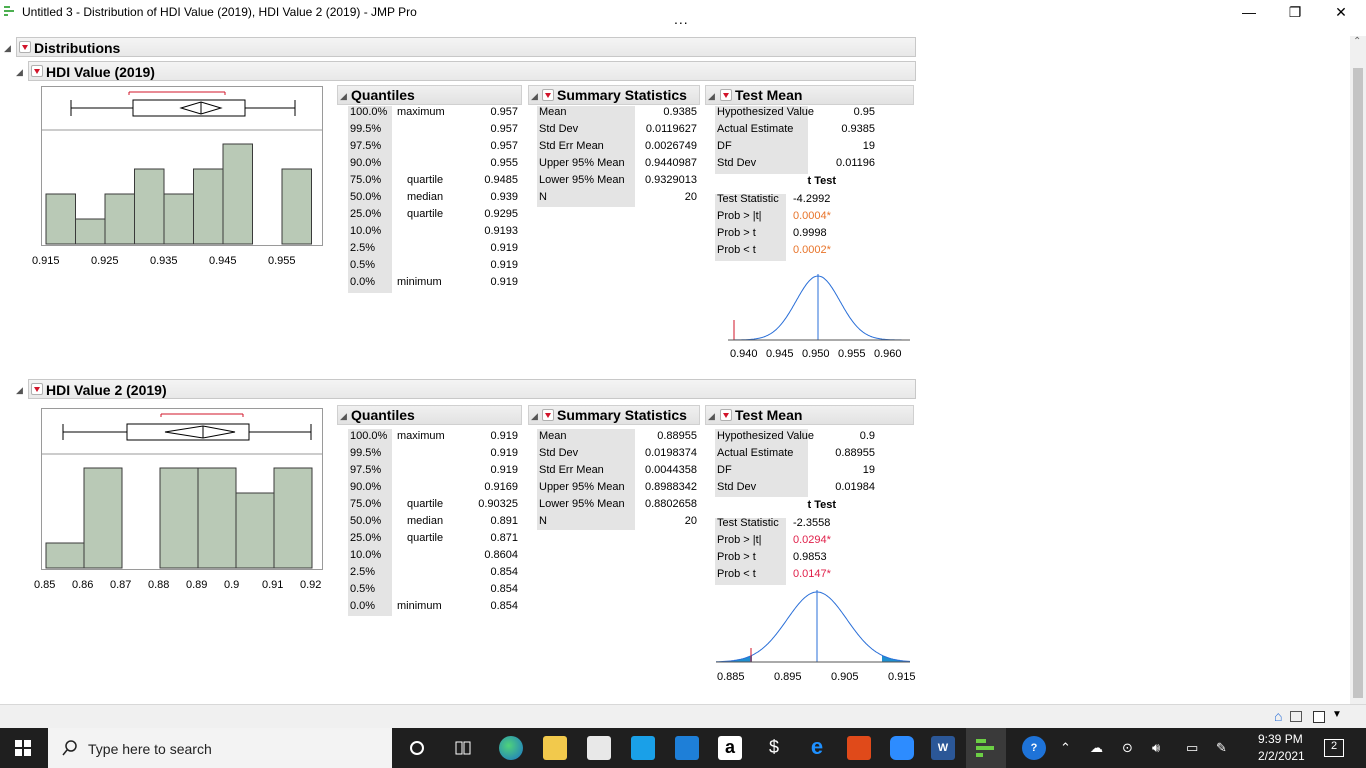 The width and height of the screenshot is (1366, 768). What do you see at coordinates (1034, 748) in the screenshot?
I see `help-icon: ?` at bounding box center [1034, 748].